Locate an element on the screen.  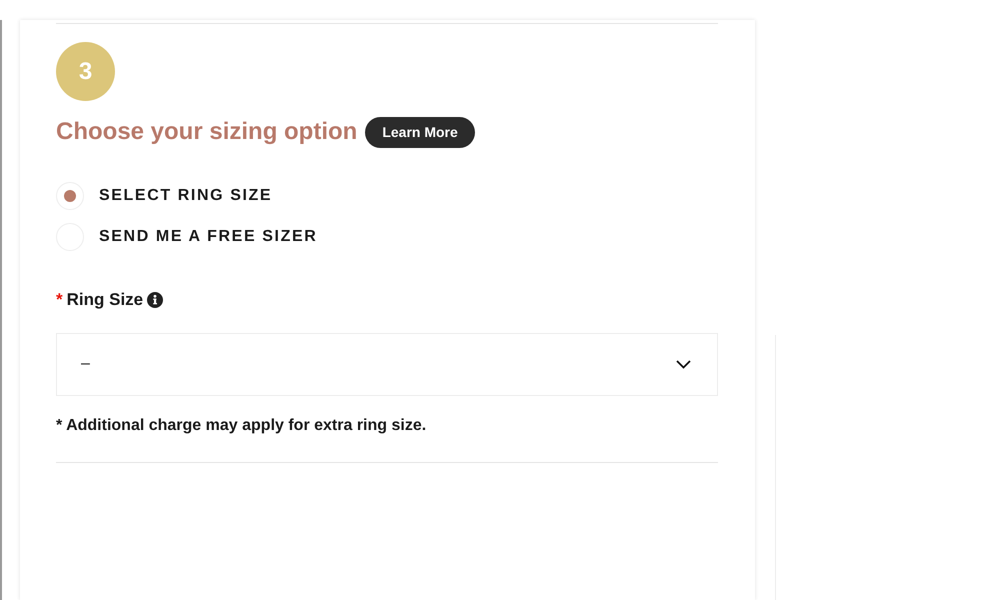
ring-size-select: – is located at coordinates (387, 364).